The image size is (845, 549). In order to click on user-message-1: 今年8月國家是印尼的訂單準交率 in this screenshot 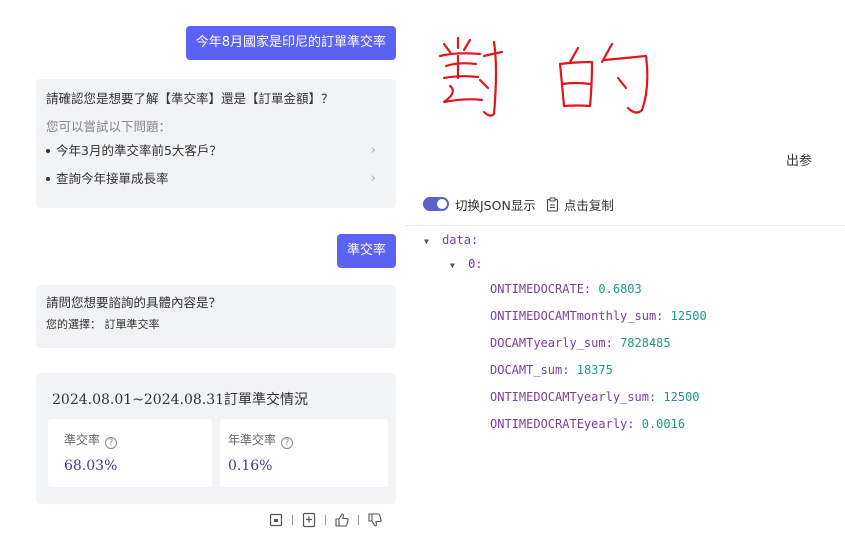, I will do `click(290, 43)`.